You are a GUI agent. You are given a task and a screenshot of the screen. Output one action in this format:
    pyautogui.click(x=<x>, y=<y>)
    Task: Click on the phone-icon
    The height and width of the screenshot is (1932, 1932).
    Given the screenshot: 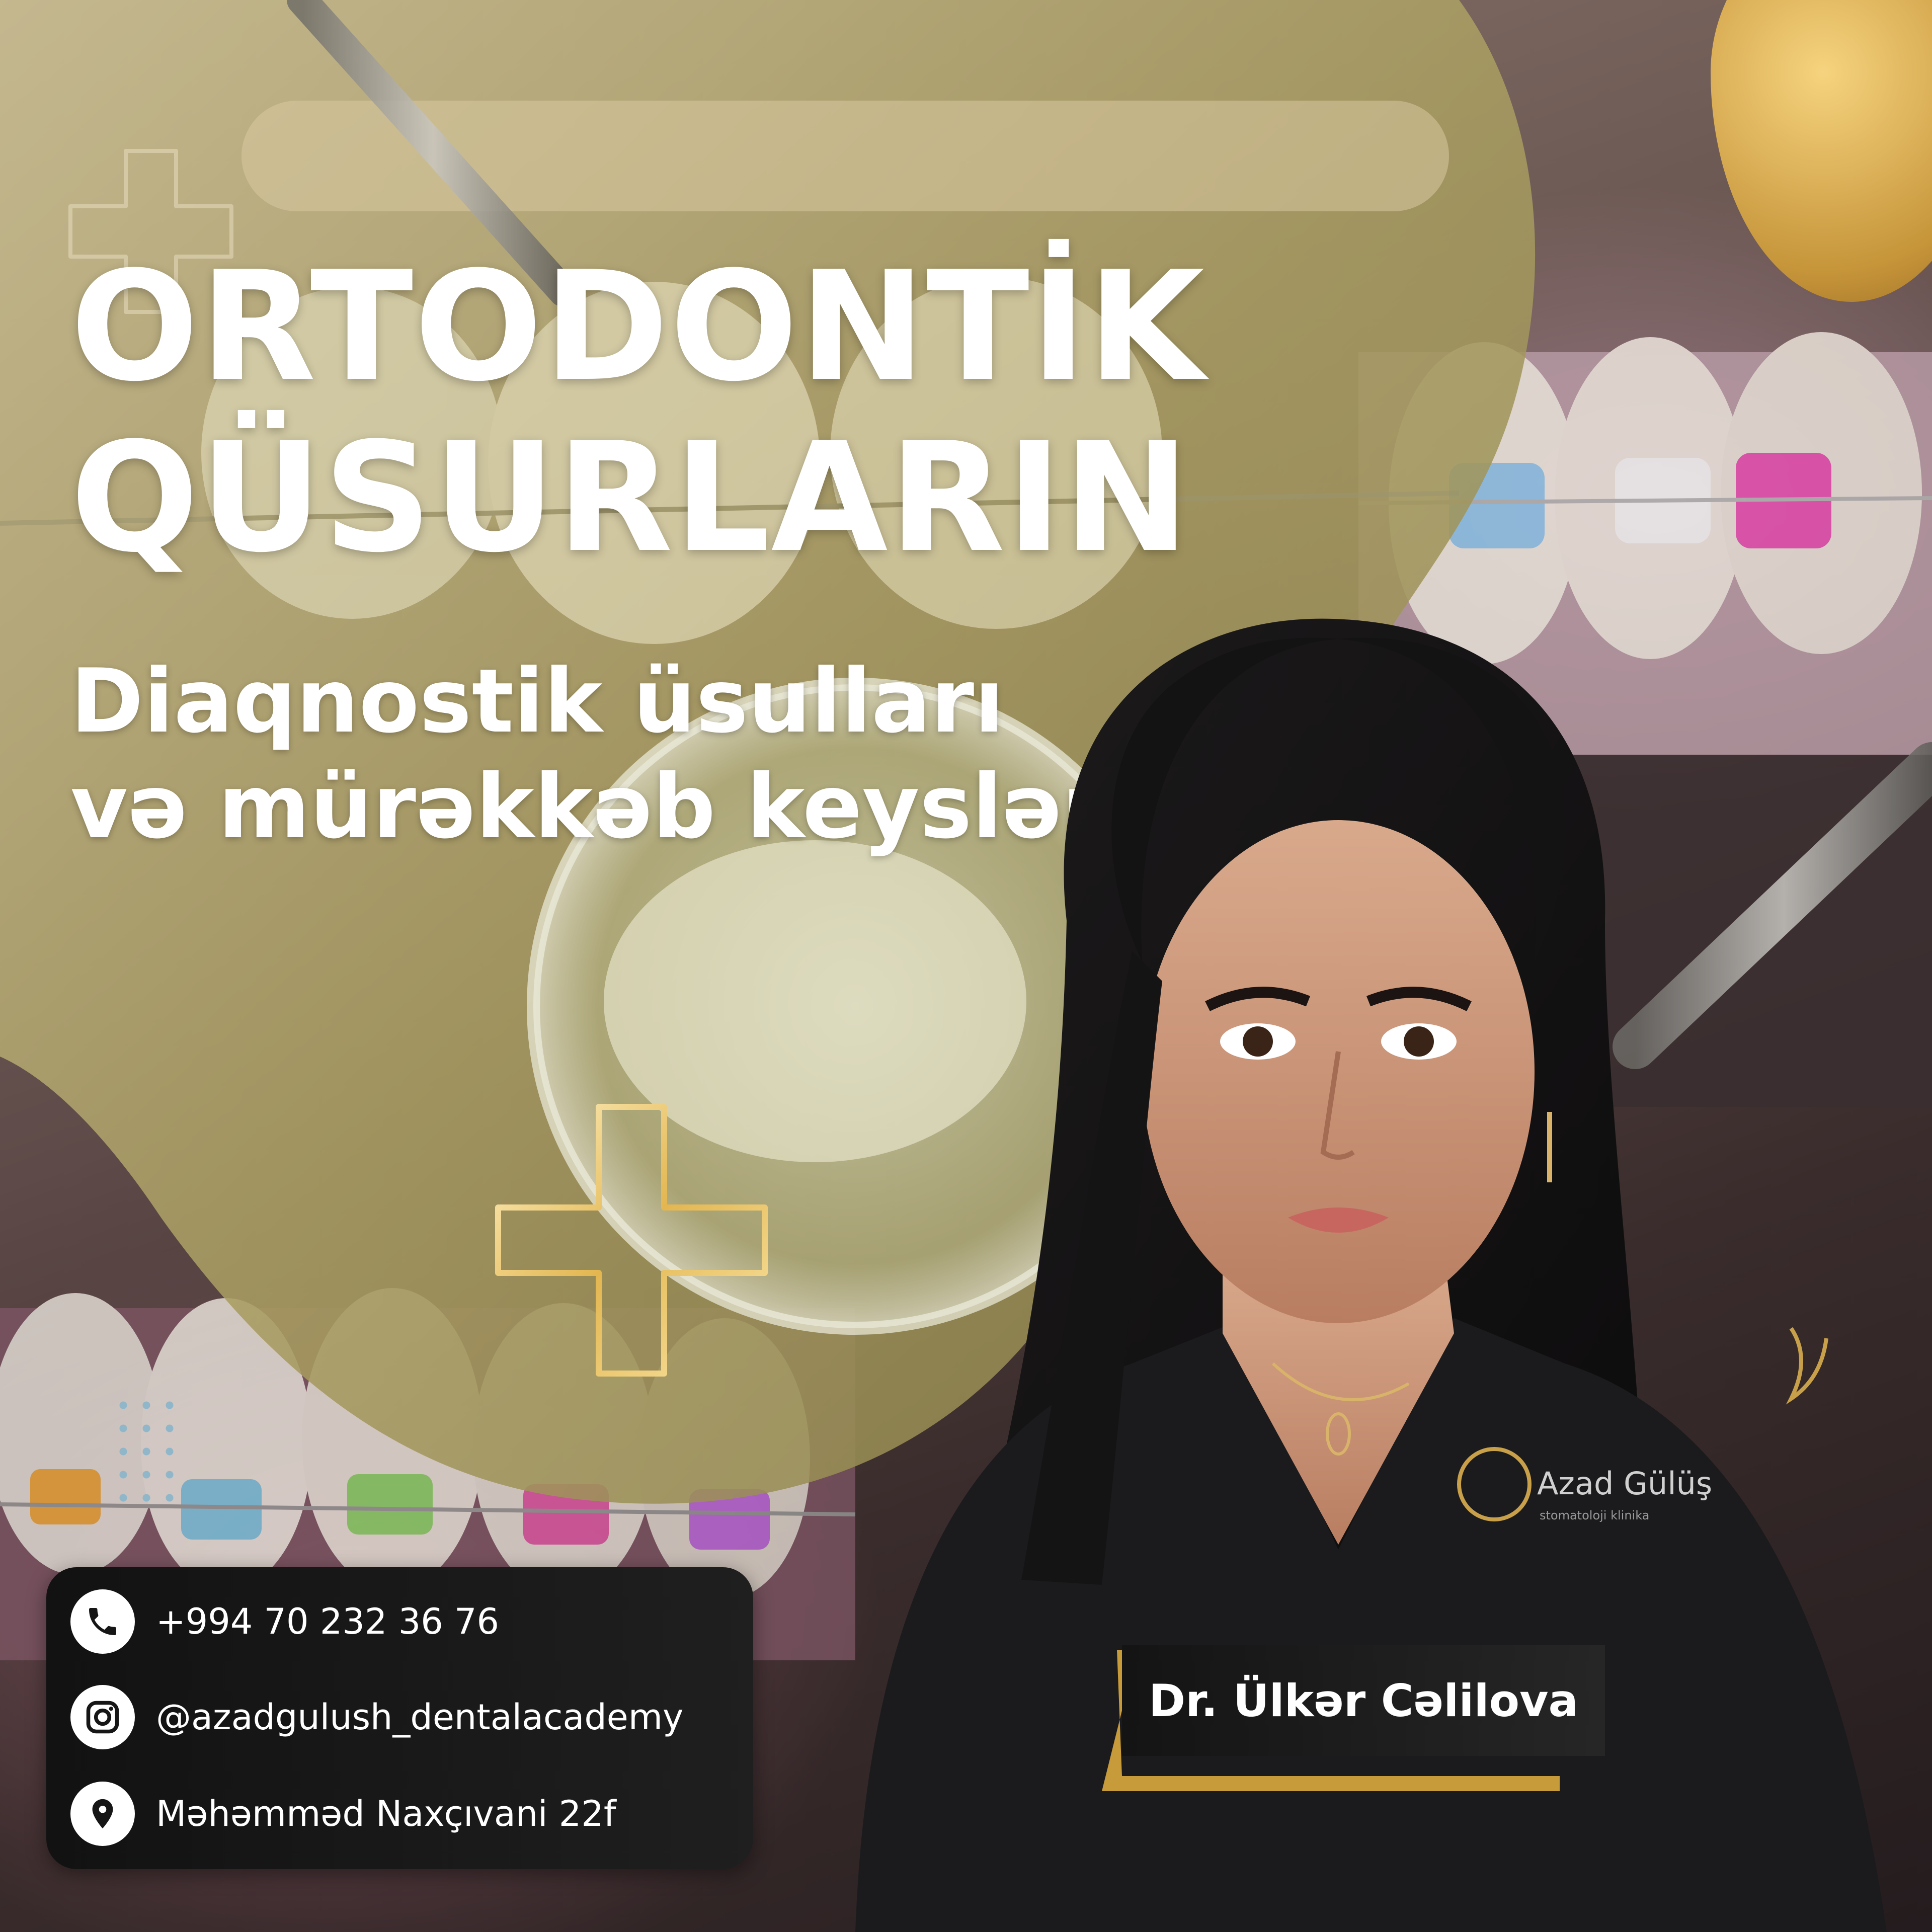 What is the action you would take?
    pyautogui.click(x=103, y=1621)
    